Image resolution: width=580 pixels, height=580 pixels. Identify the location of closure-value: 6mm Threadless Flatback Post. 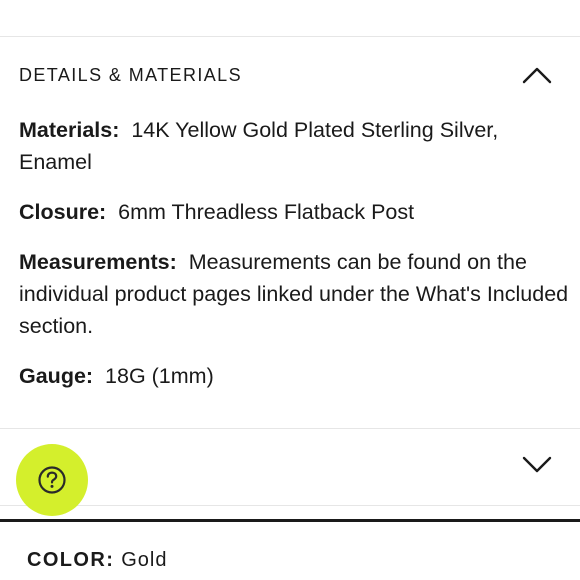
(266, 212).